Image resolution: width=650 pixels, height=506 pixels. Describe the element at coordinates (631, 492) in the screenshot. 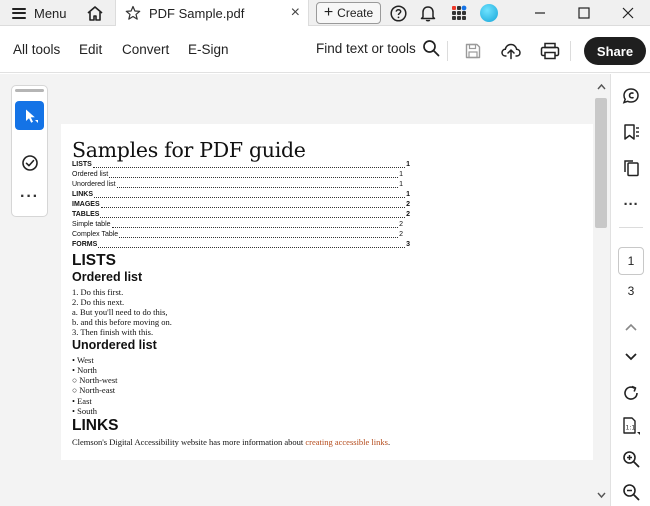

I see `zoom-out-button` at that location.